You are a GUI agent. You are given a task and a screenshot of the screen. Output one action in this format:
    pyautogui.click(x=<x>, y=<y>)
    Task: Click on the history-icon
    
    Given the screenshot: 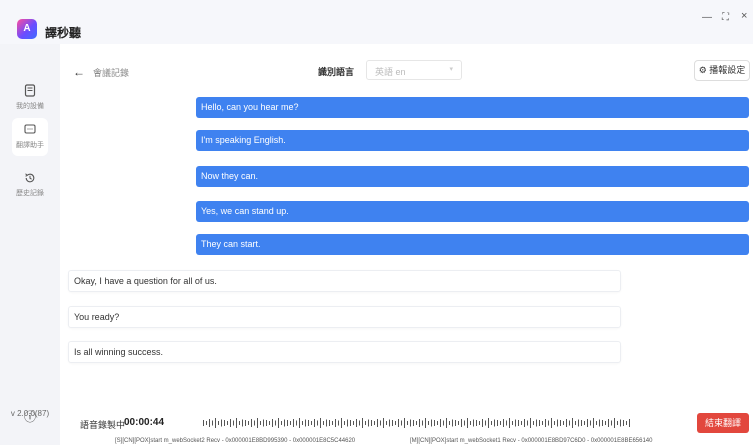 What is the action you would take?
    pyautogui.click(x=30, y=178)
    